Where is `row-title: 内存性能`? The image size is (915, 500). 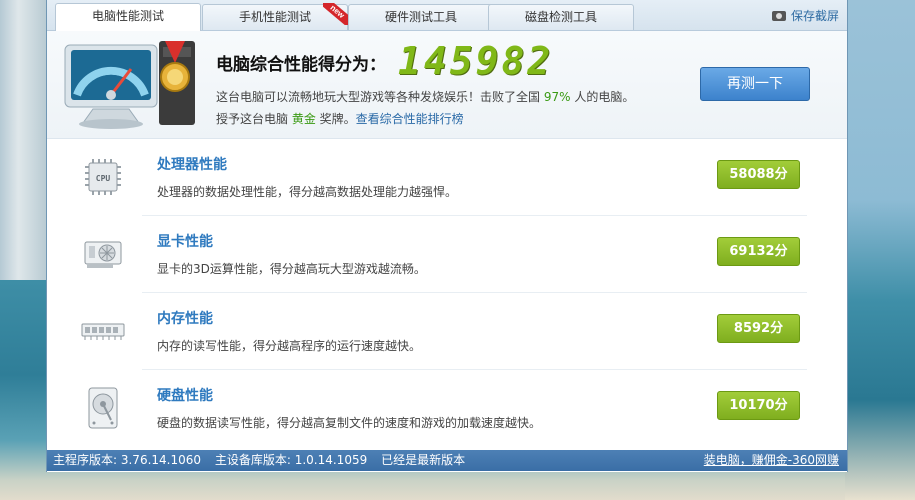 row-title: 内存性能 is located at coordinates (185, 319).